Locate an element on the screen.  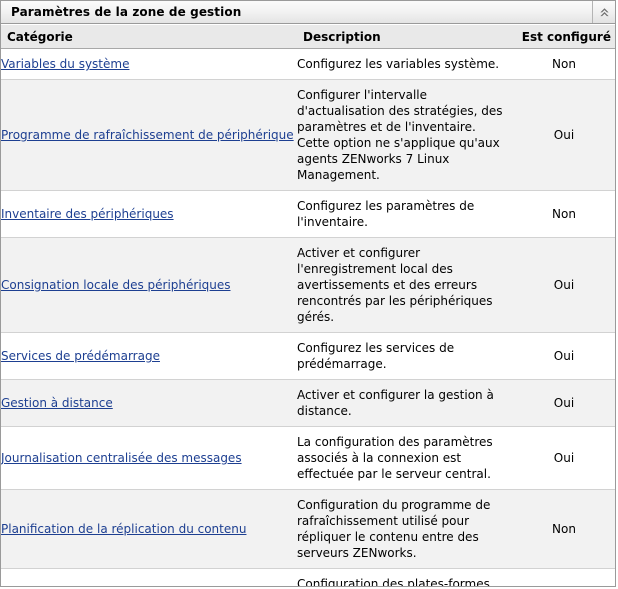
cell-category: Inventaire des périphériques is located at coordinates (149, 214).